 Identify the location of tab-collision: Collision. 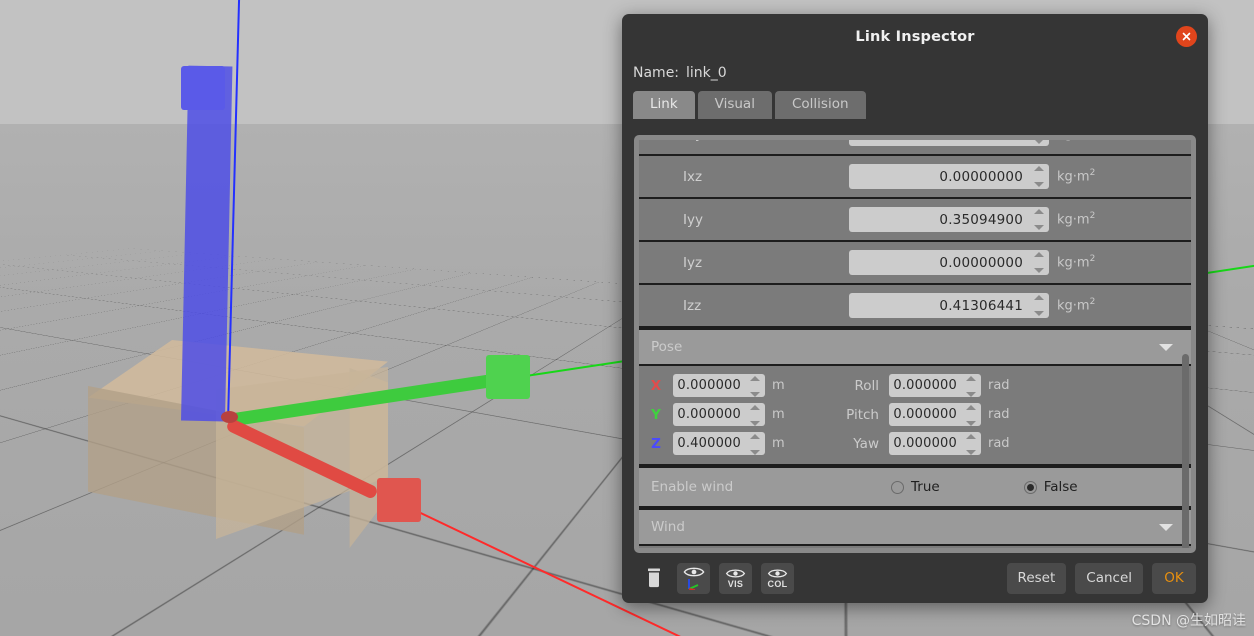
(820, 105).